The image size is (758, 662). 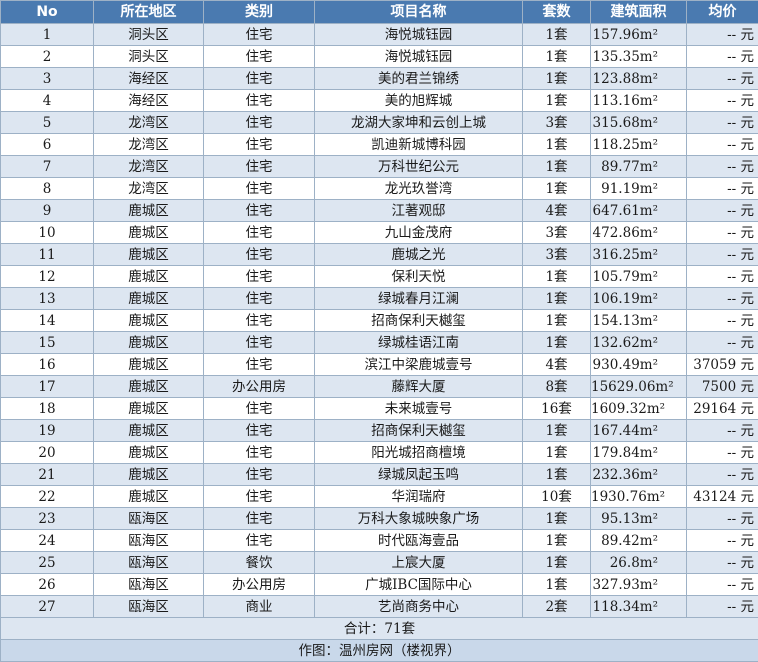 What do you see at coordinates (379, 343) in the screenshot?
I see `table-row: 15鹿城区住宅绿城桂语江南1套132.62m²-- 元` at bounding box center [379, 343].